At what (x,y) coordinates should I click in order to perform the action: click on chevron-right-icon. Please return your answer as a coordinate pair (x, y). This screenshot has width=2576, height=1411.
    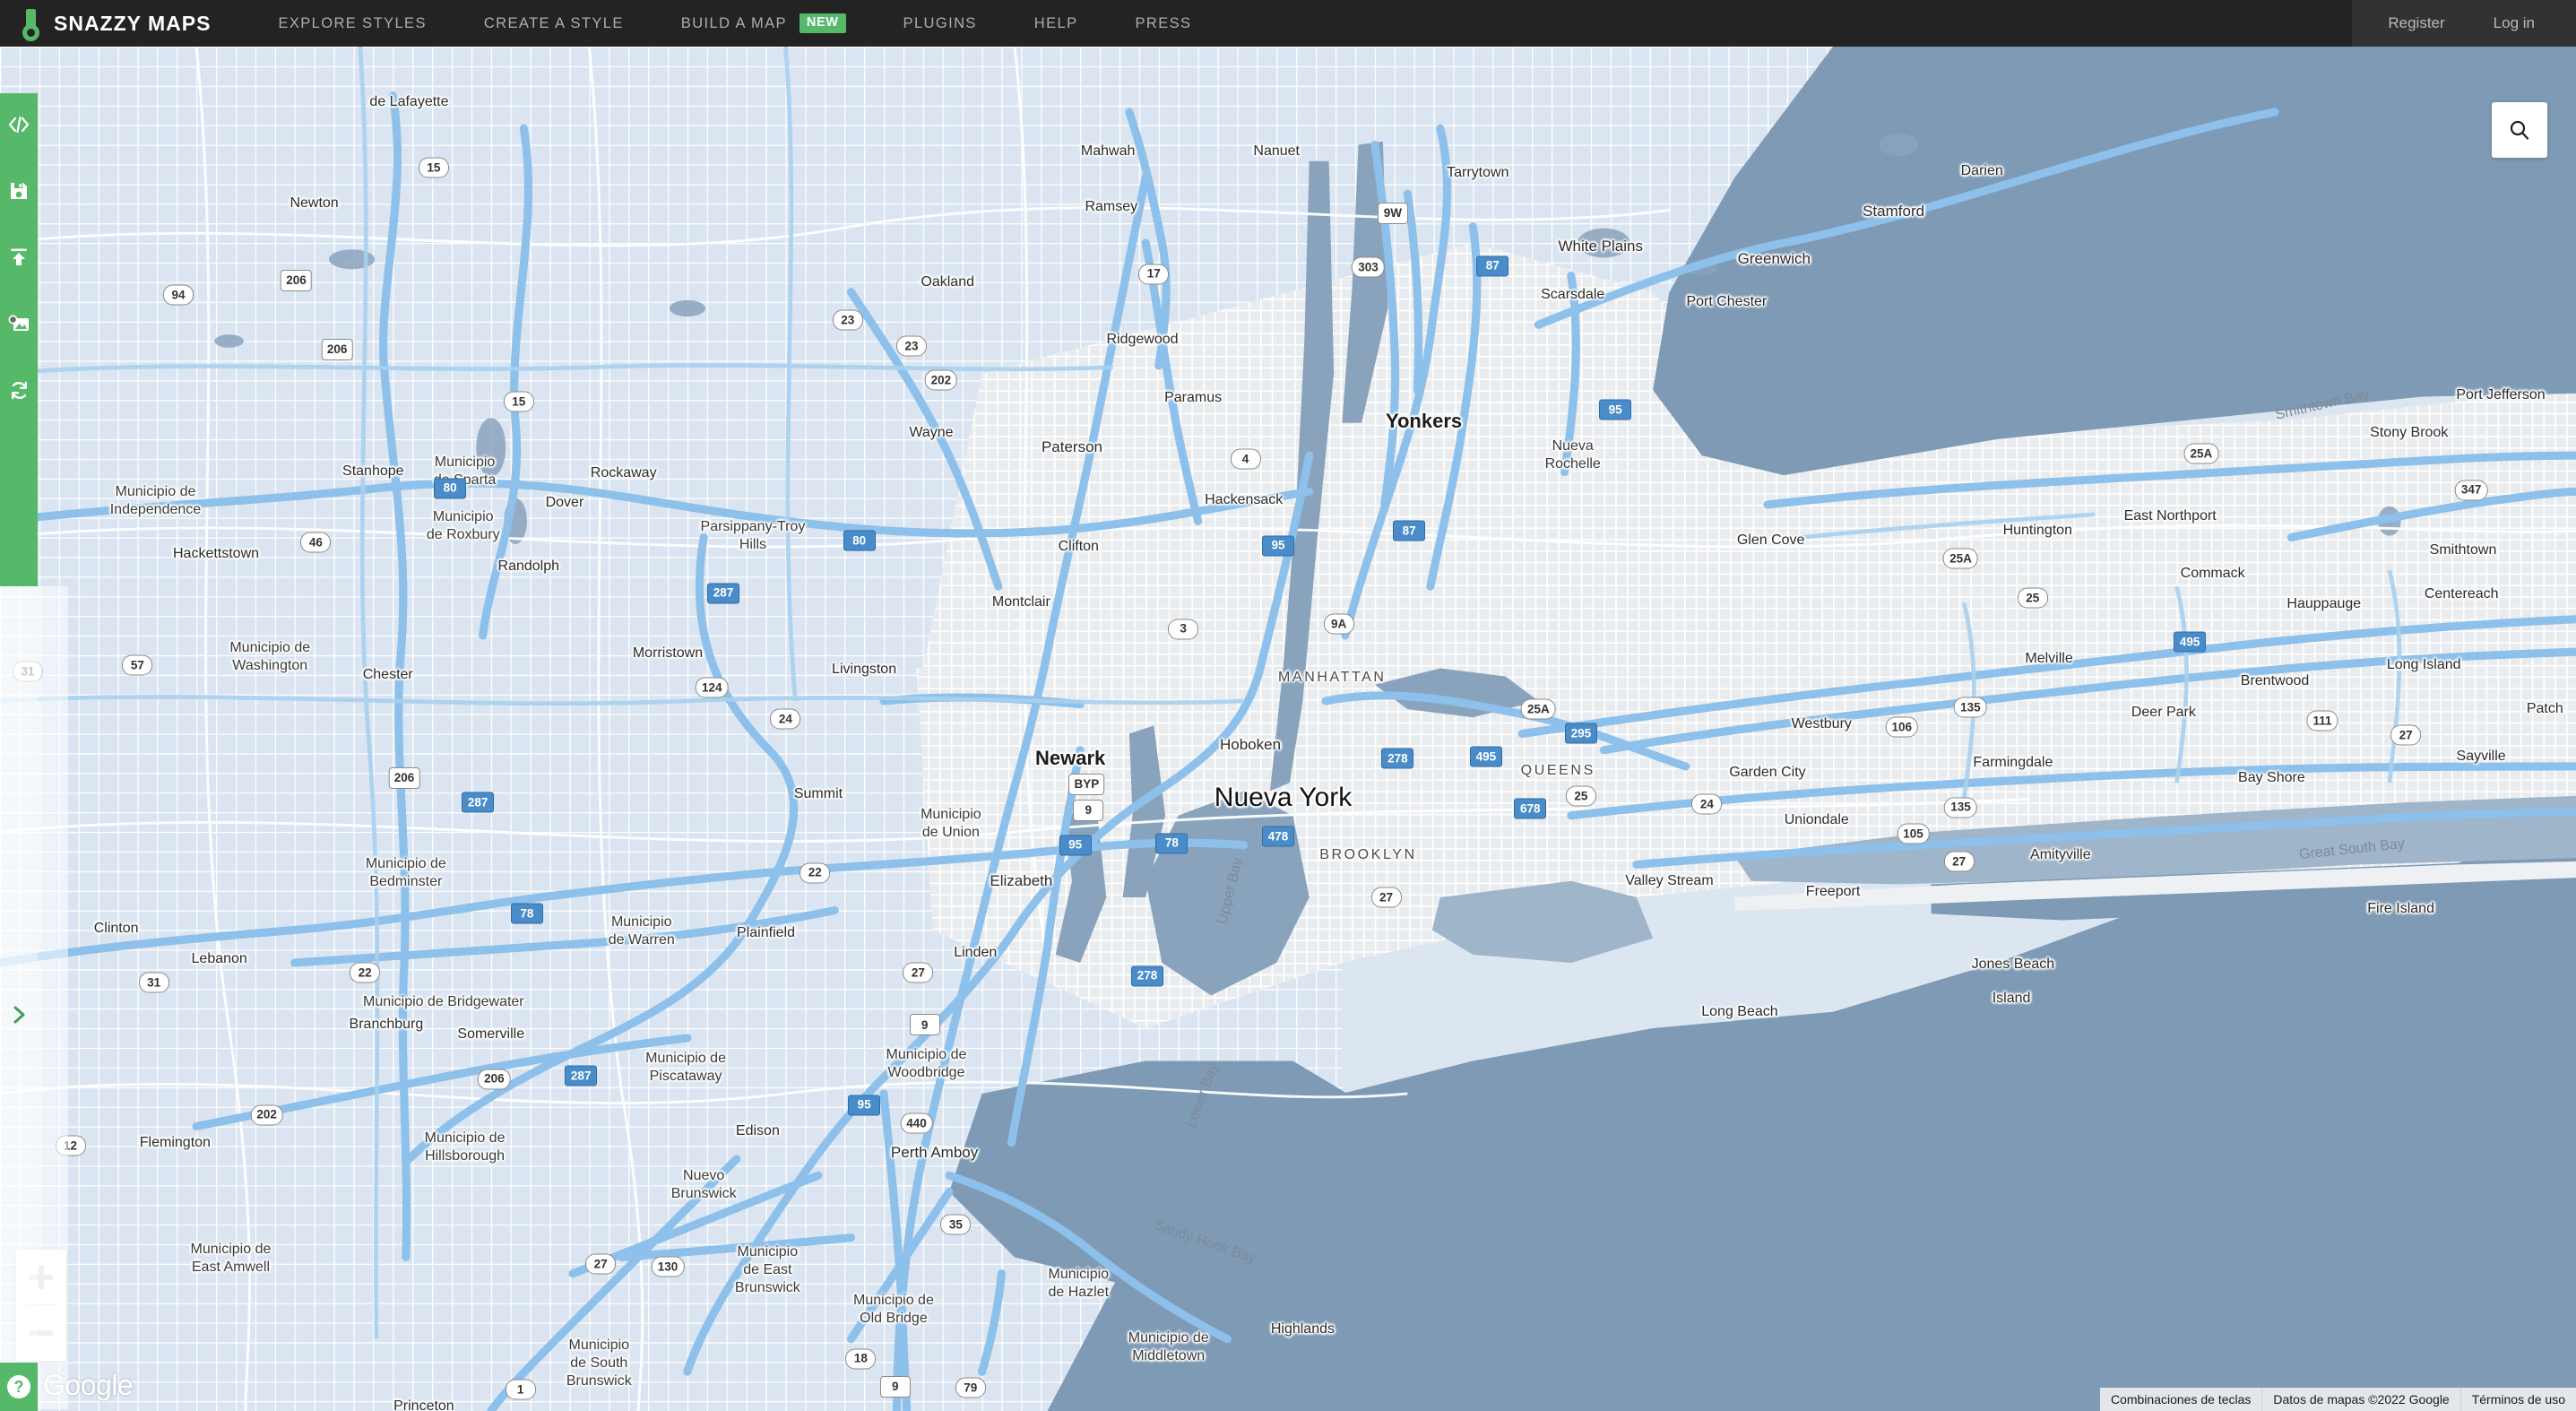
    Looking at the image, I should click on (19, 1015).